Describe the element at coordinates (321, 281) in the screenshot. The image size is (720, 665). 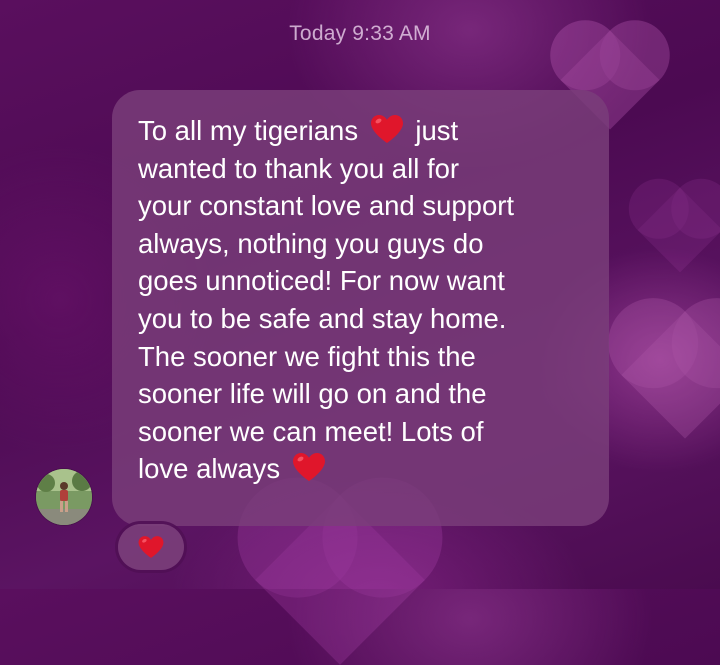
I see `message-line: goes unnoticed! For now want` at that location.